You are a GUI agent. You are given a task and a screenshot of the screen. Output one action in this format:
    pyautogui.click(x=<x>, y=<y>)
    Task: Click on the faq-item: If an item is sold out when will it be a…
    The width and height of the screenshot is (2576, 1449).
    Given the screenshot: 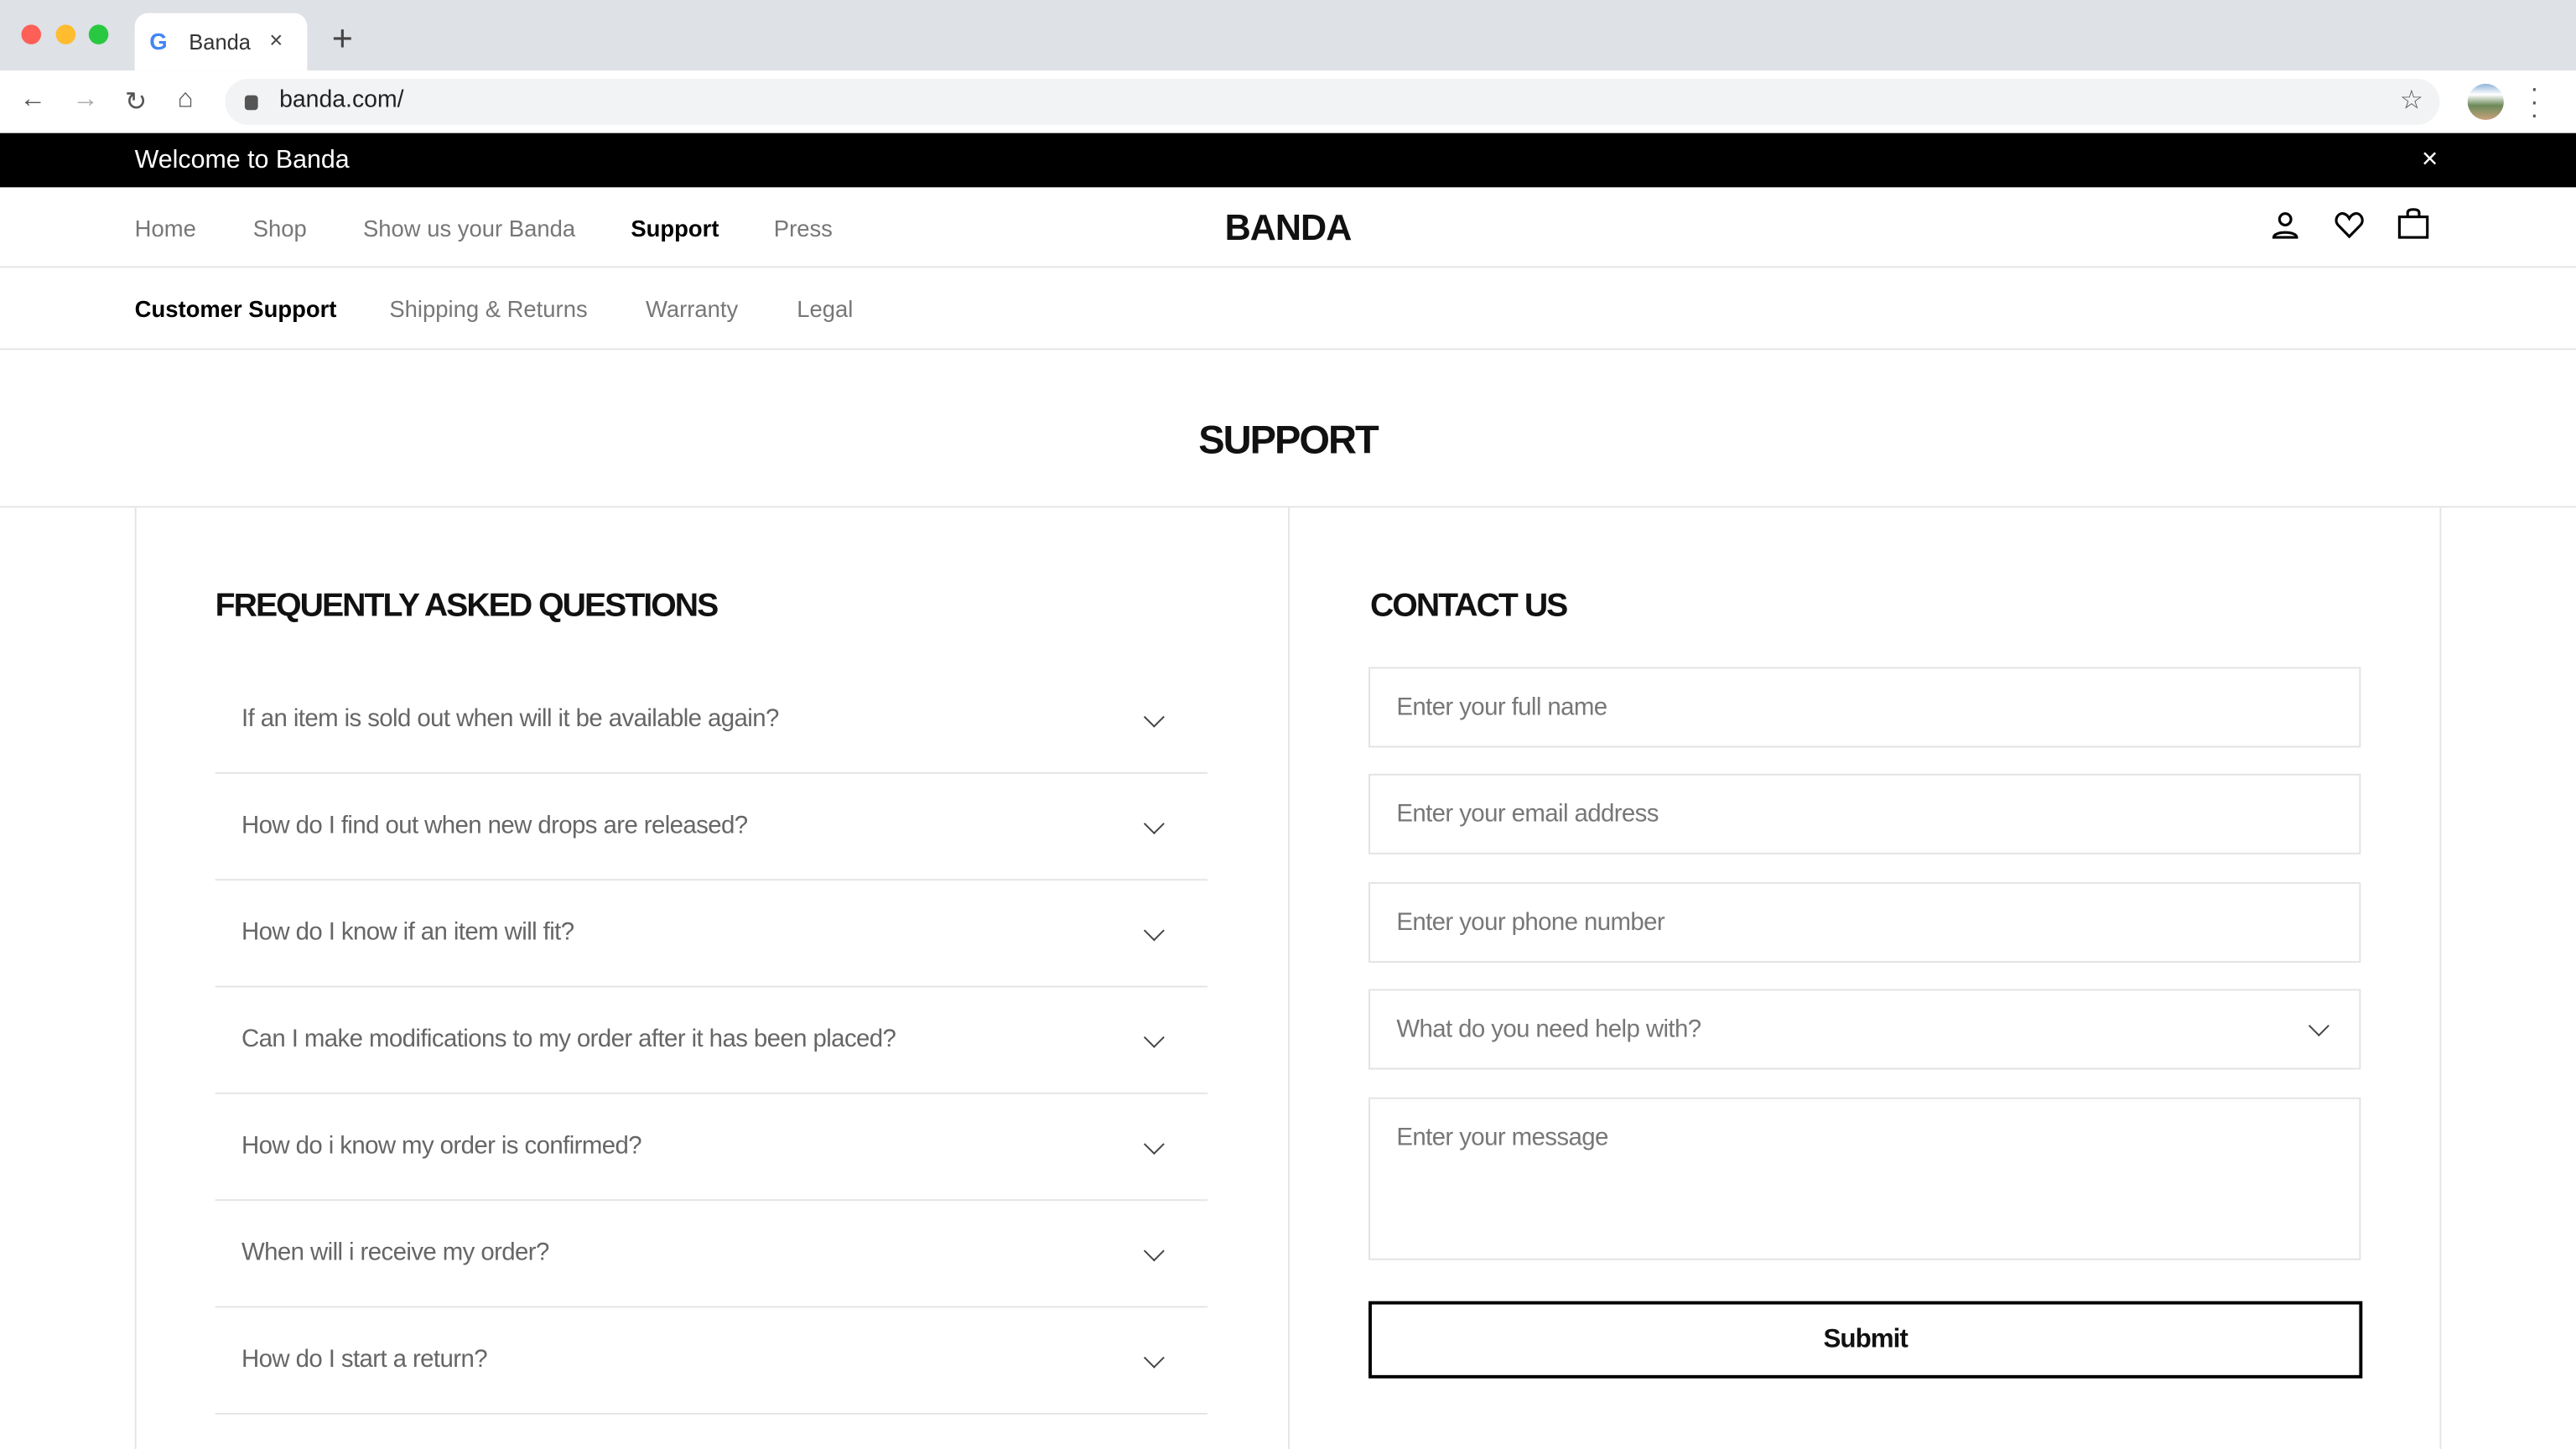 What is the action you would take?
    pyautogui.click(x=711, y=720)
    